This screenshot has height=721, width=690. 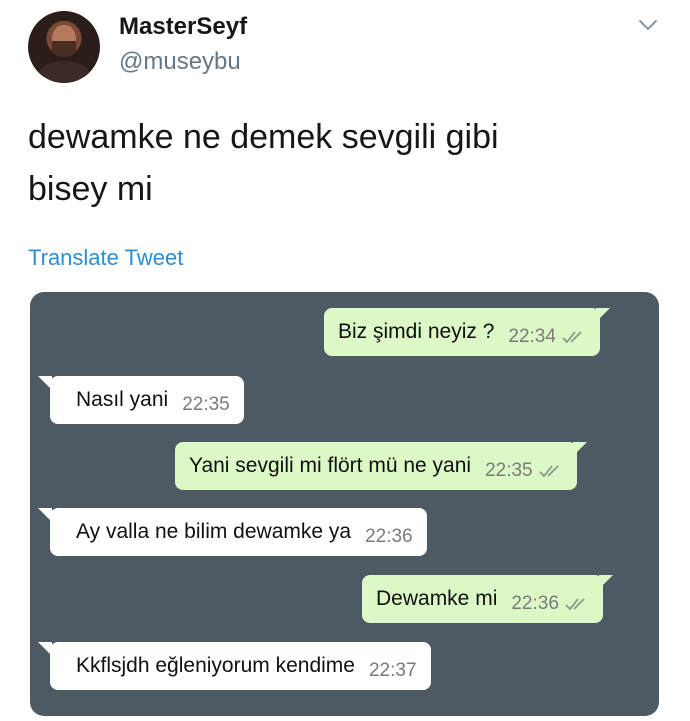 I want to click on message-text: Dewamke mi, so click(x=437, y=598).